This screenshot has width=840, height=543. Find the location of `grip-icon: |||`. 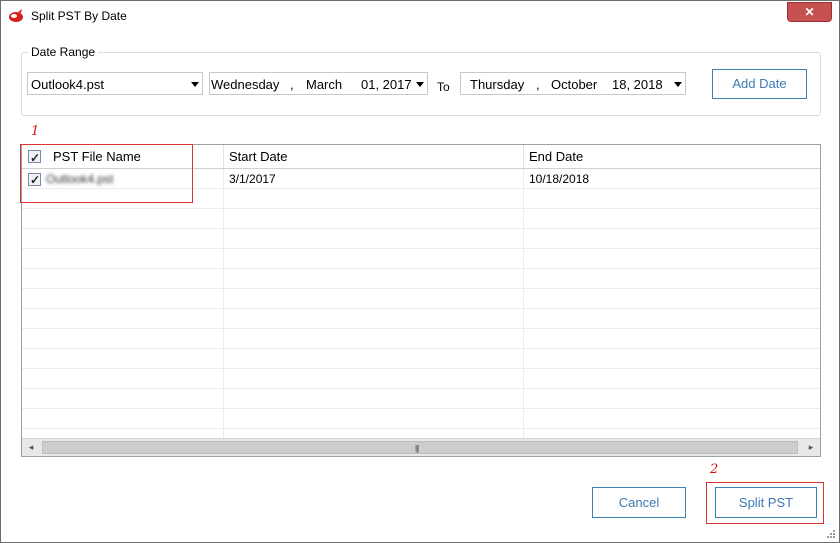

grip-icon: ||| is located at coordinates (417, 448).